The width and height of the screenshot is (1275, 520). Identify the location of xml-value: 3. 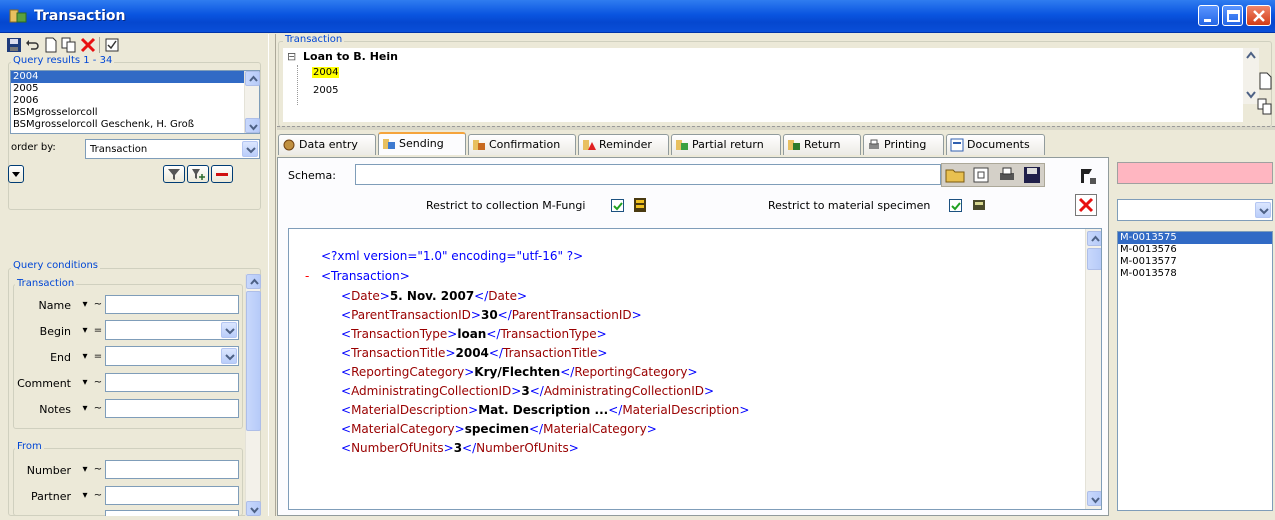
(458, 448).